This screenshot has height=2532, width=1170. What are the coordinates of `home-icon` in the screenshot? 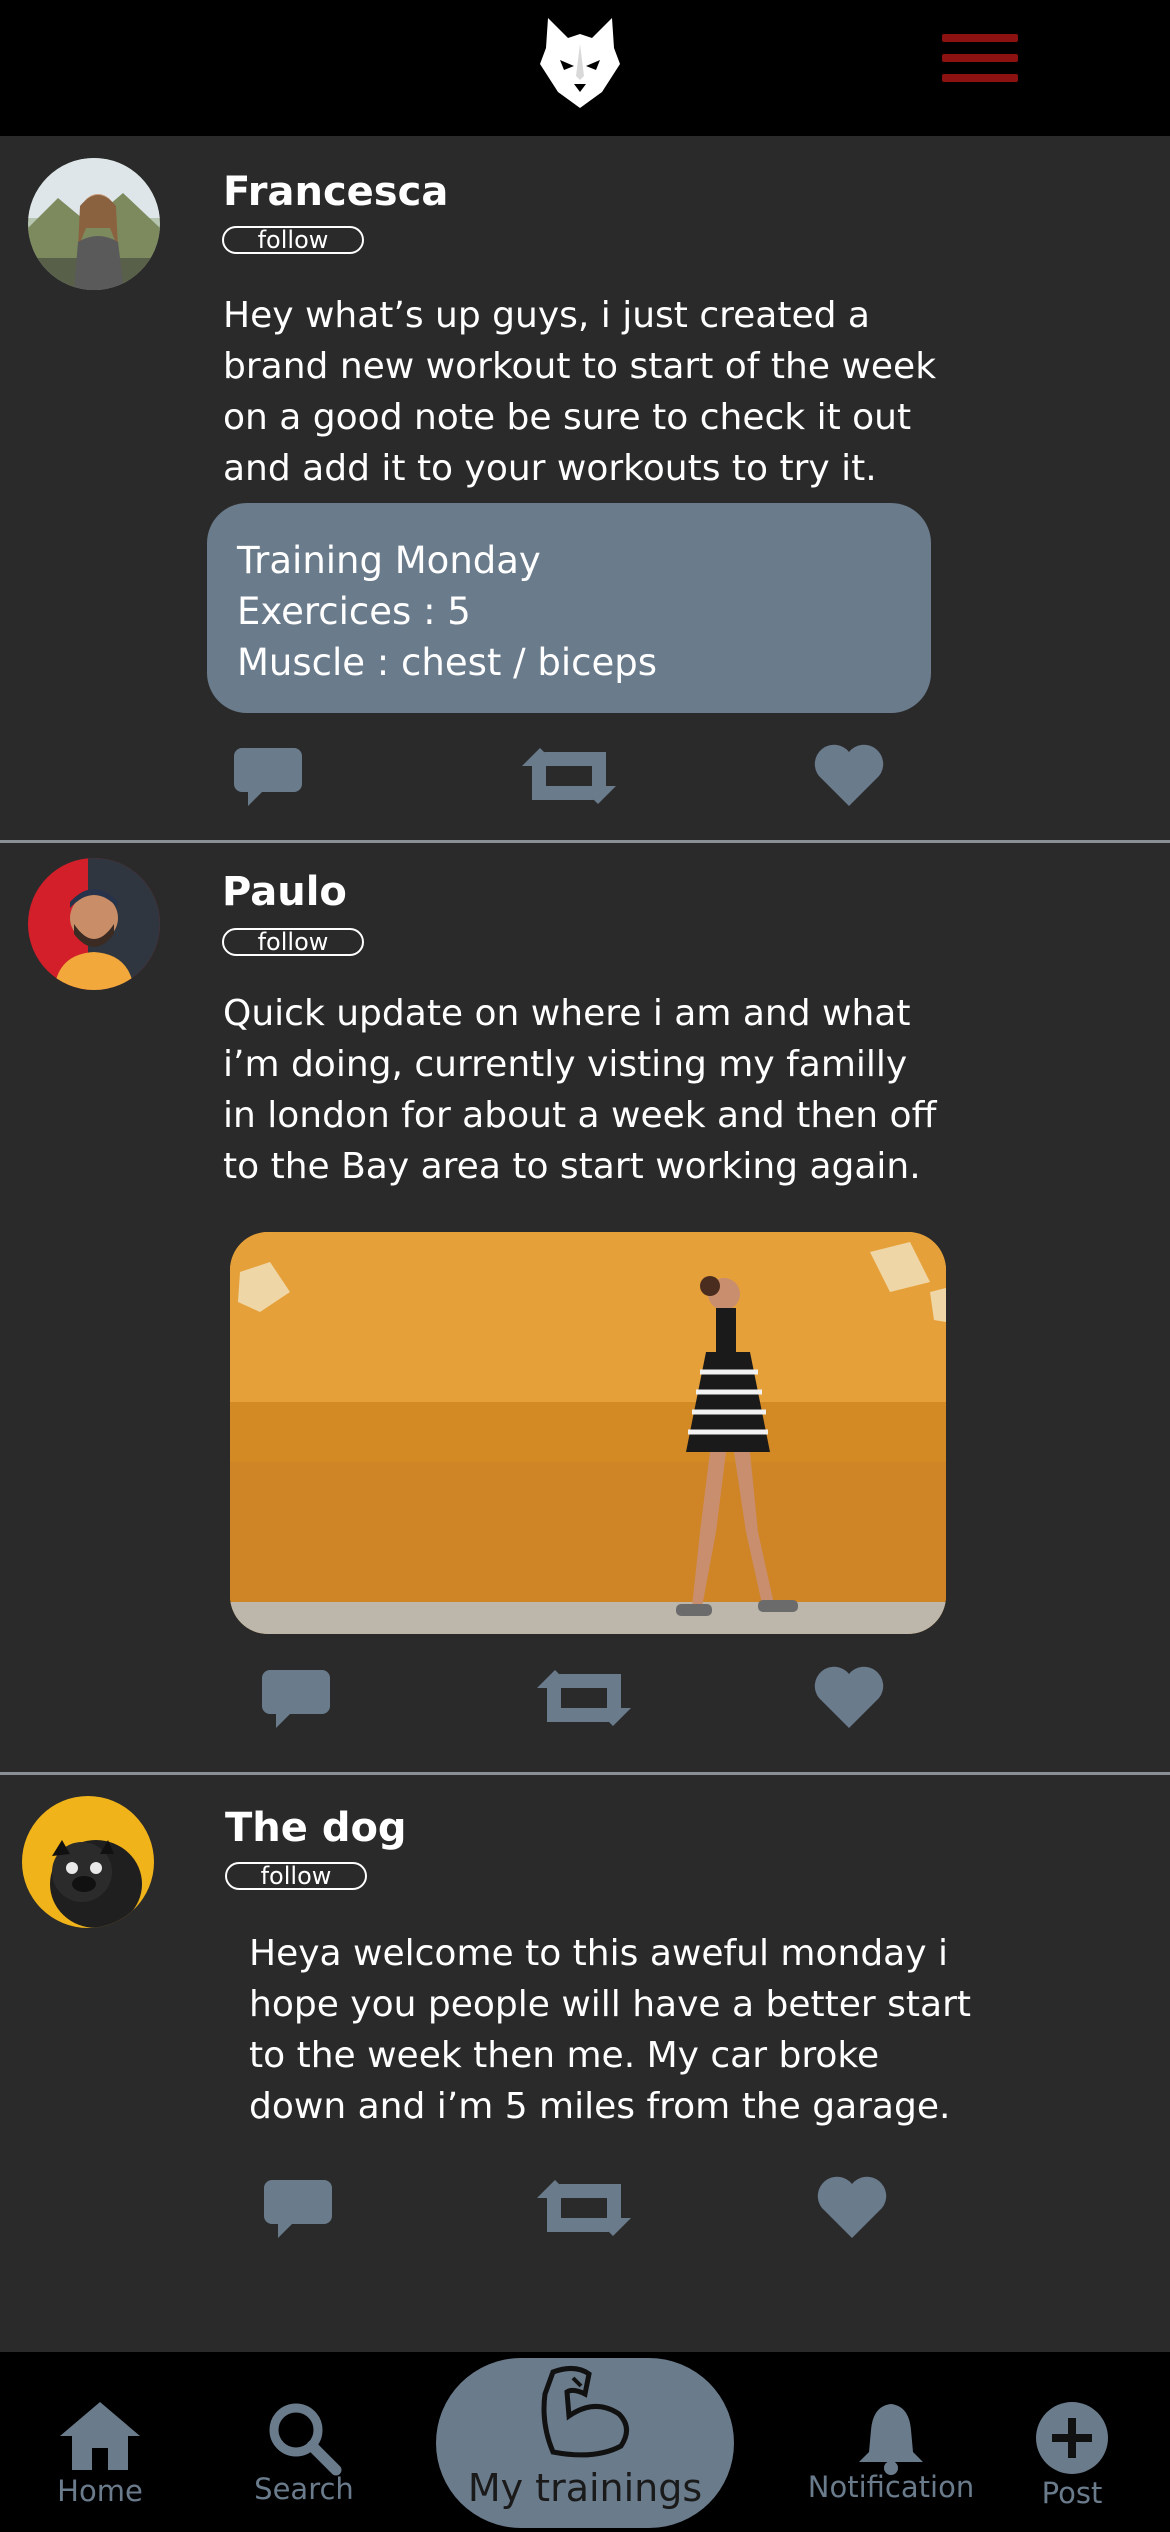 It's located at (100, 2436).